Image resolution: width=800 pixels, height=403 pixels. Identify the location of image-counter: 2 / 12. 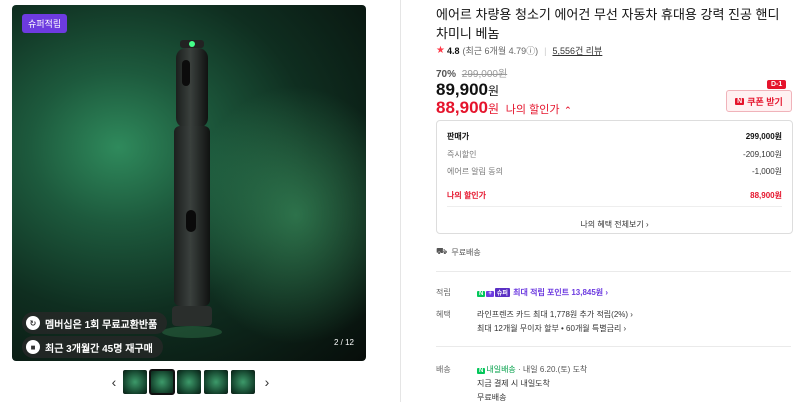
(343, 342).